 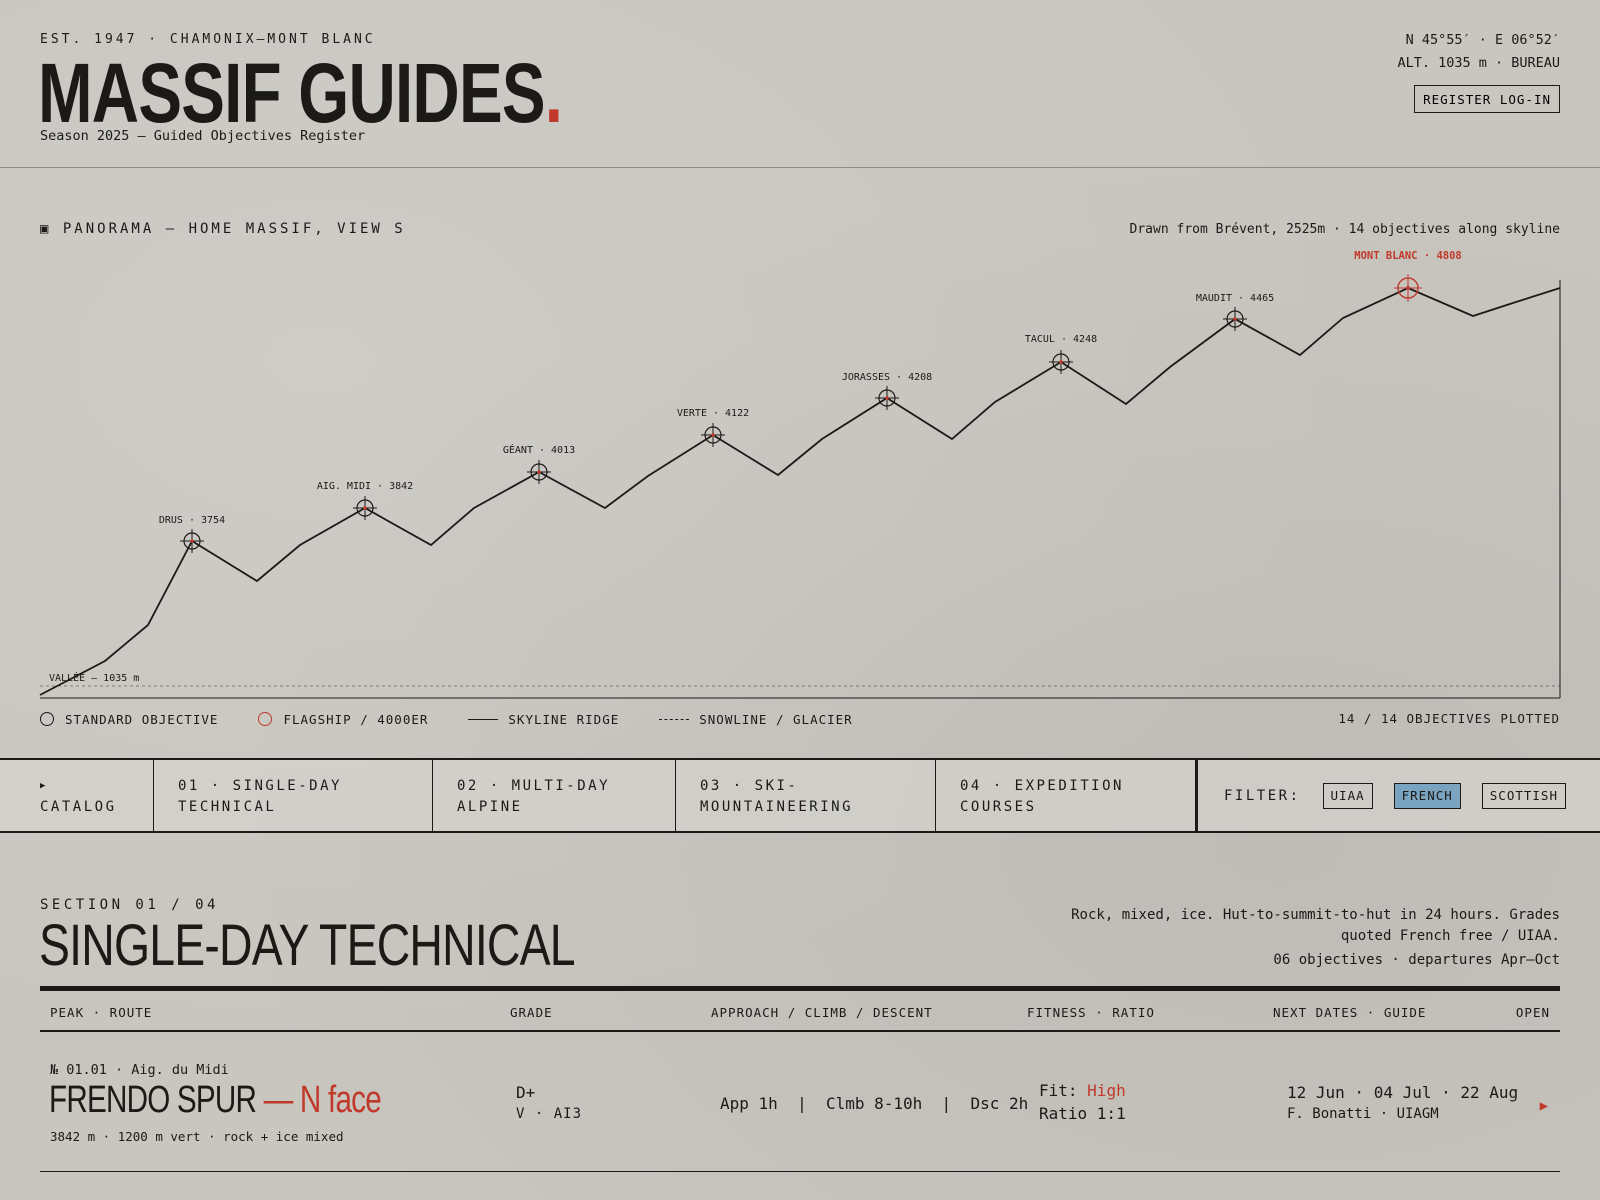 I want to click on grade-filter: FILTER: UIAA FRENCH SCOTTISH, so click(x=1399, y=795).